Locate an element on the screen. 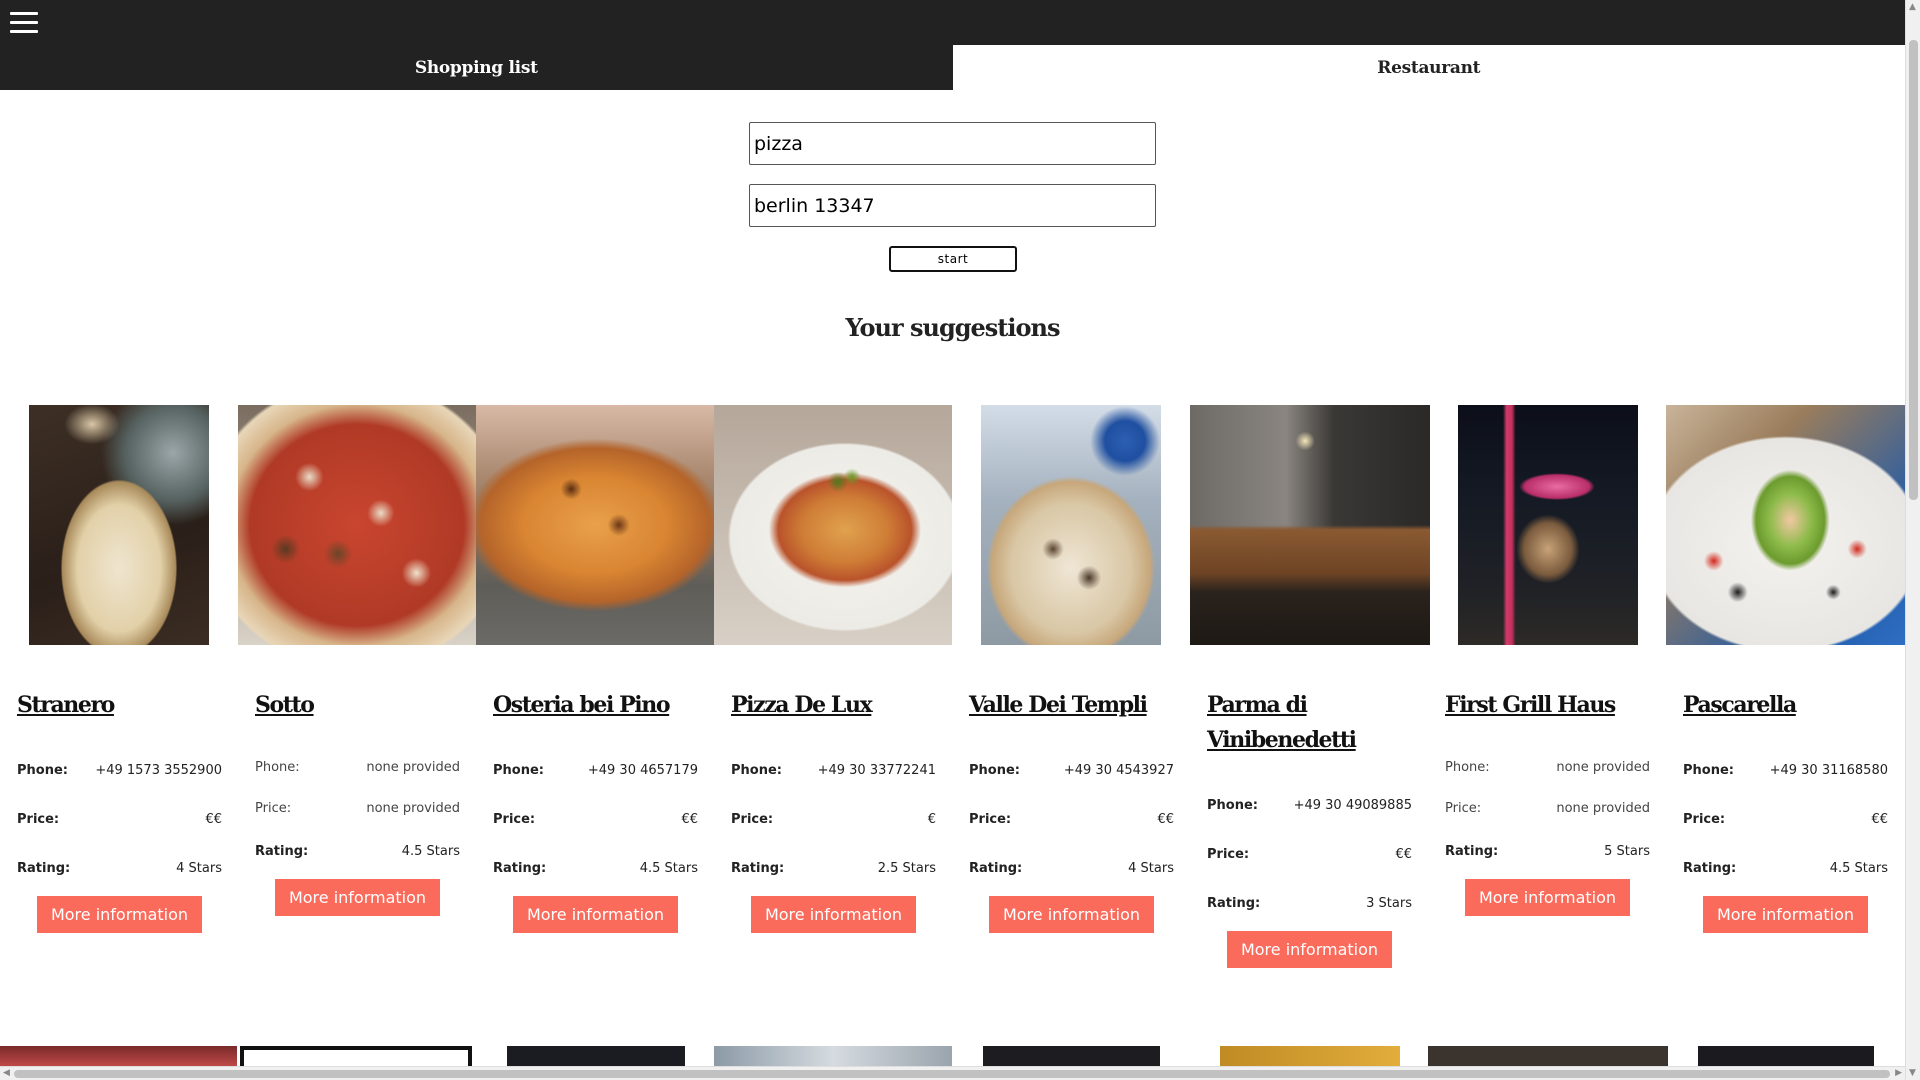  rating-value: 5 Stars is located at coordinates (1627, 851).